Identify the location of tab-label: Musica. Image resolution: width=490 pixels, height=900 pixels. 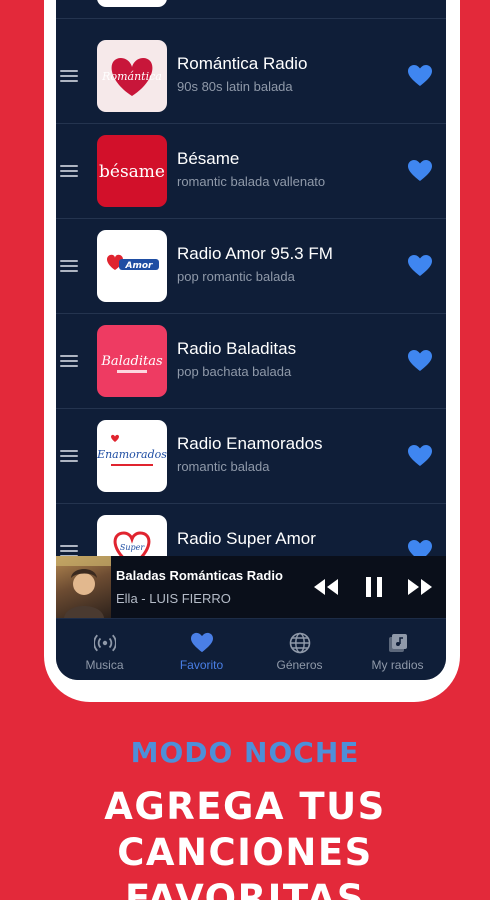
(104, 665).